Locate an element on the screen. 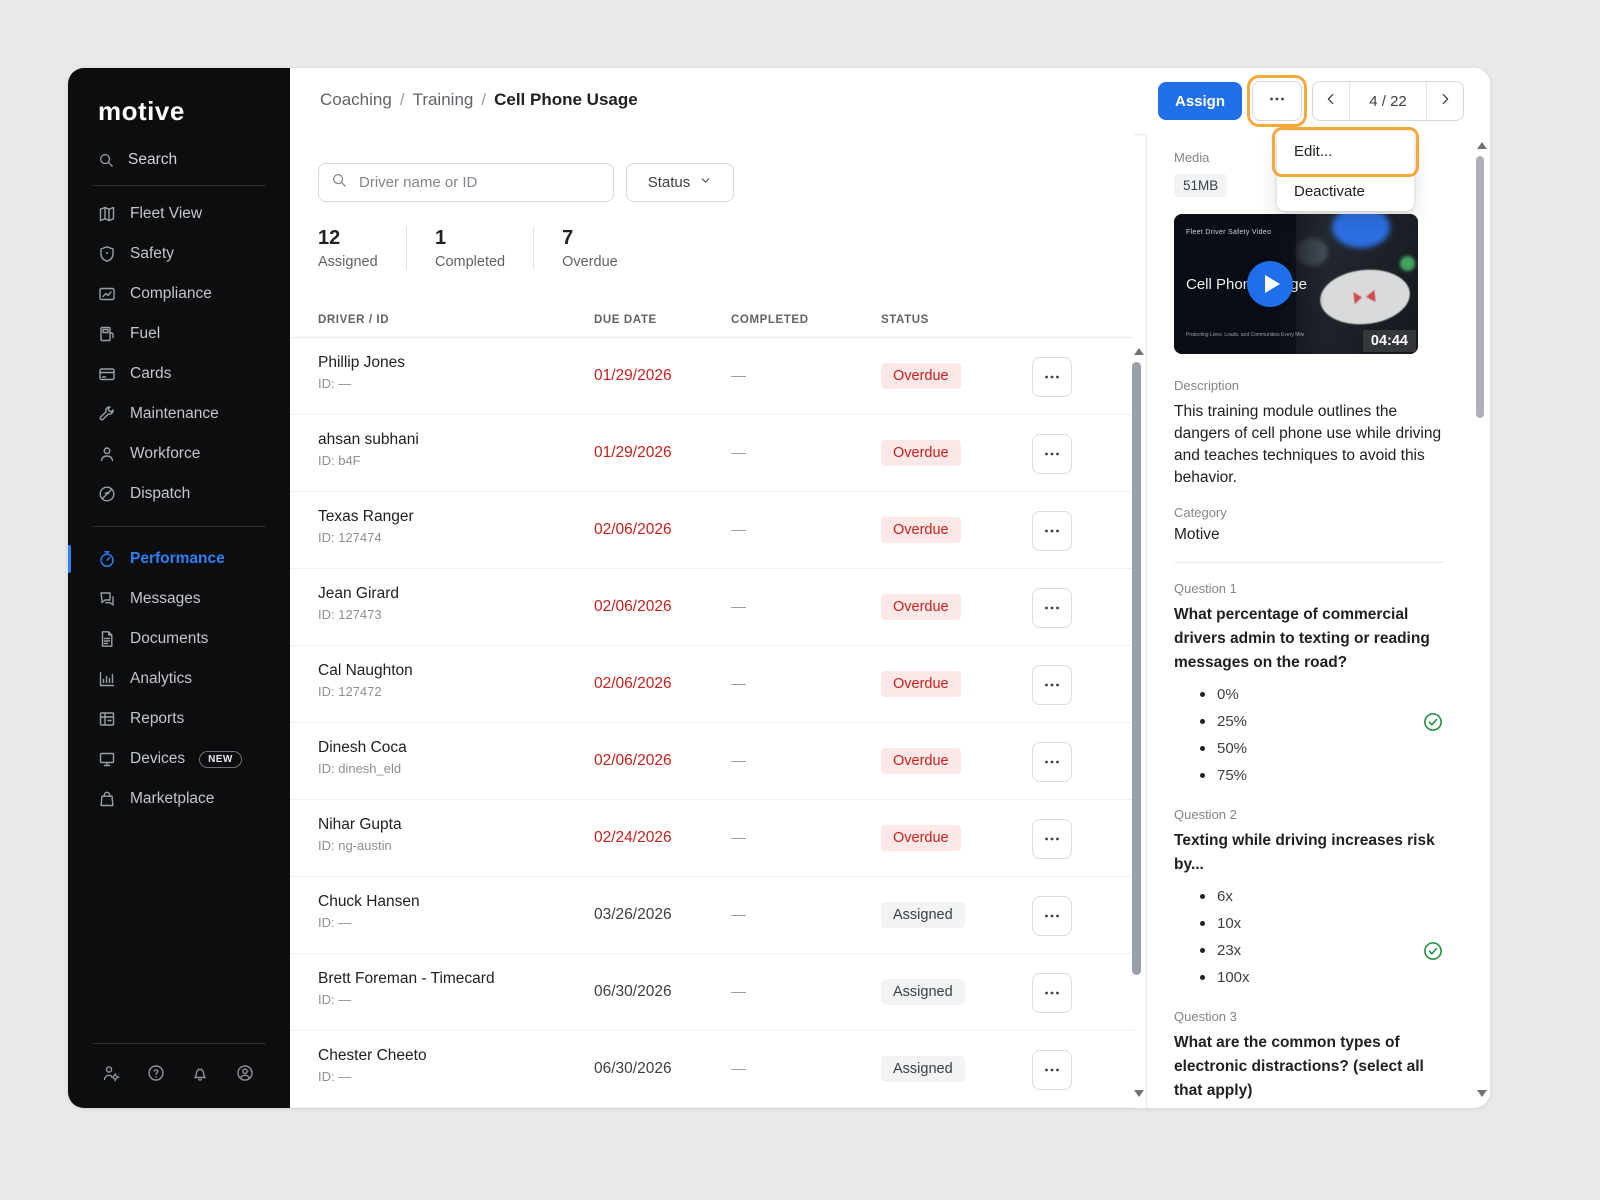 The height and width of the screenshot is (1200, 1600). stat-completed: 1 Completed is located at coordinates (470, 248).